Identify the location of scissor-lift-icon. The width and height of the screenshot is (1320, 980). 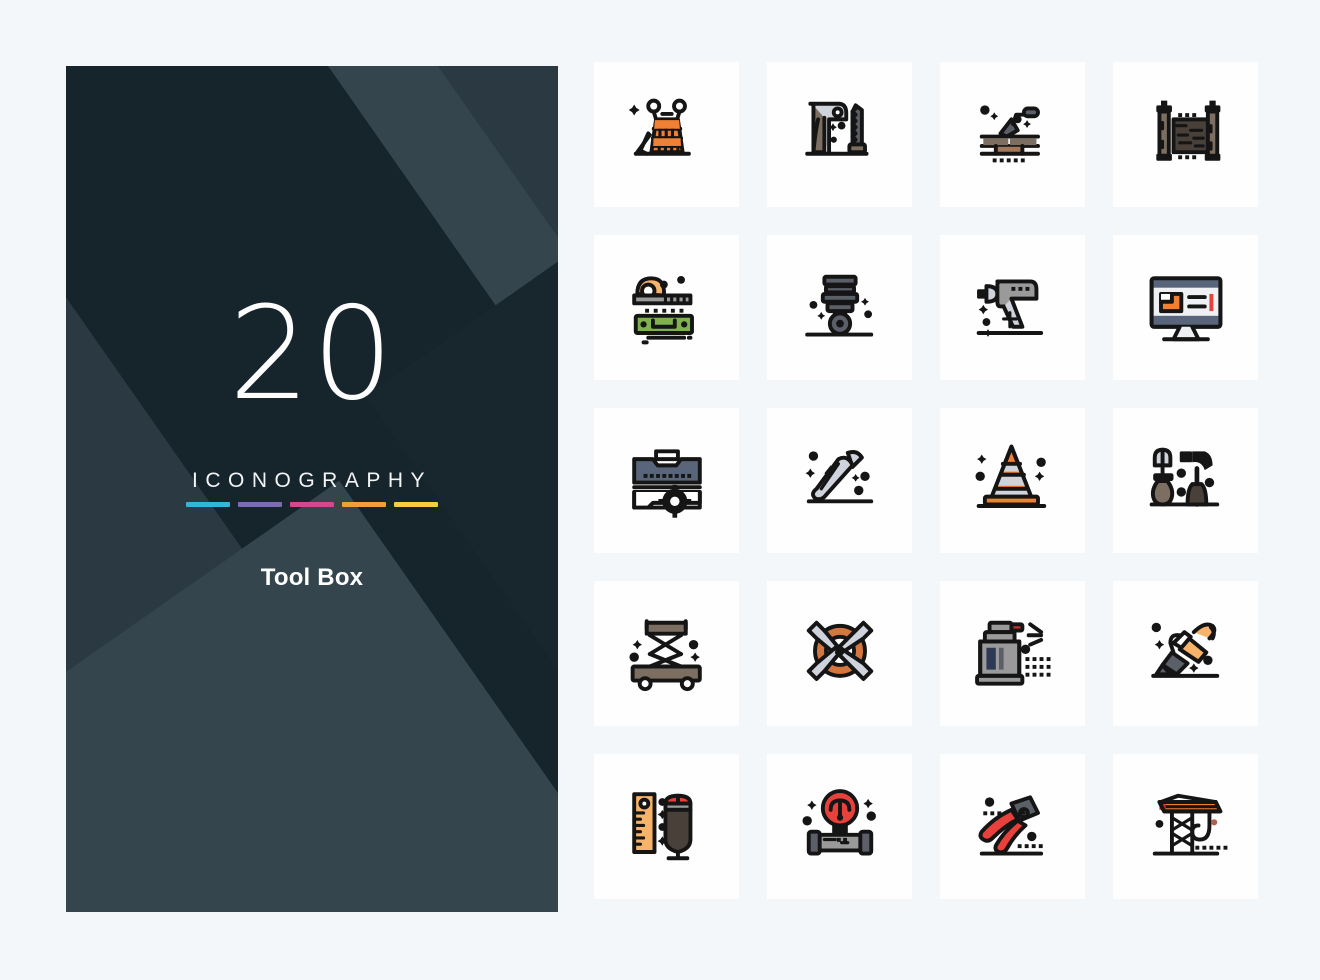
(667, 654).